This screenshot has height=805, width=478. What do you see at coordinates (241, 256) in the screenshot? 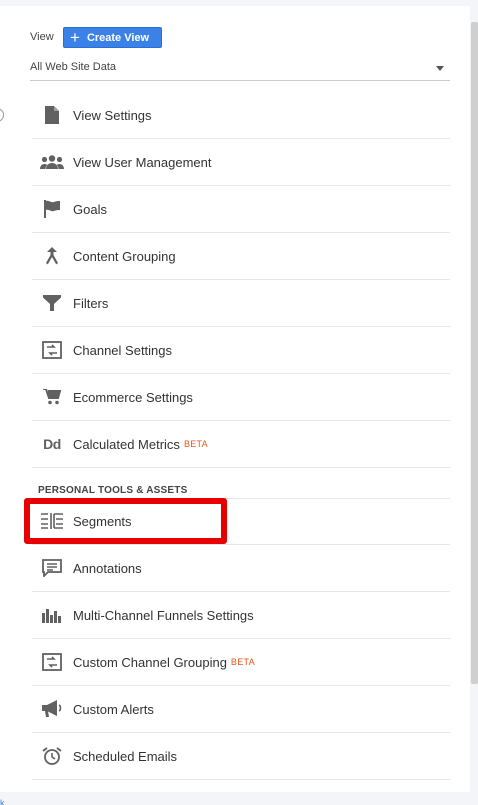
I see `menu-item-content-grouping: Content Grouping` at bounding box center [241, 256].